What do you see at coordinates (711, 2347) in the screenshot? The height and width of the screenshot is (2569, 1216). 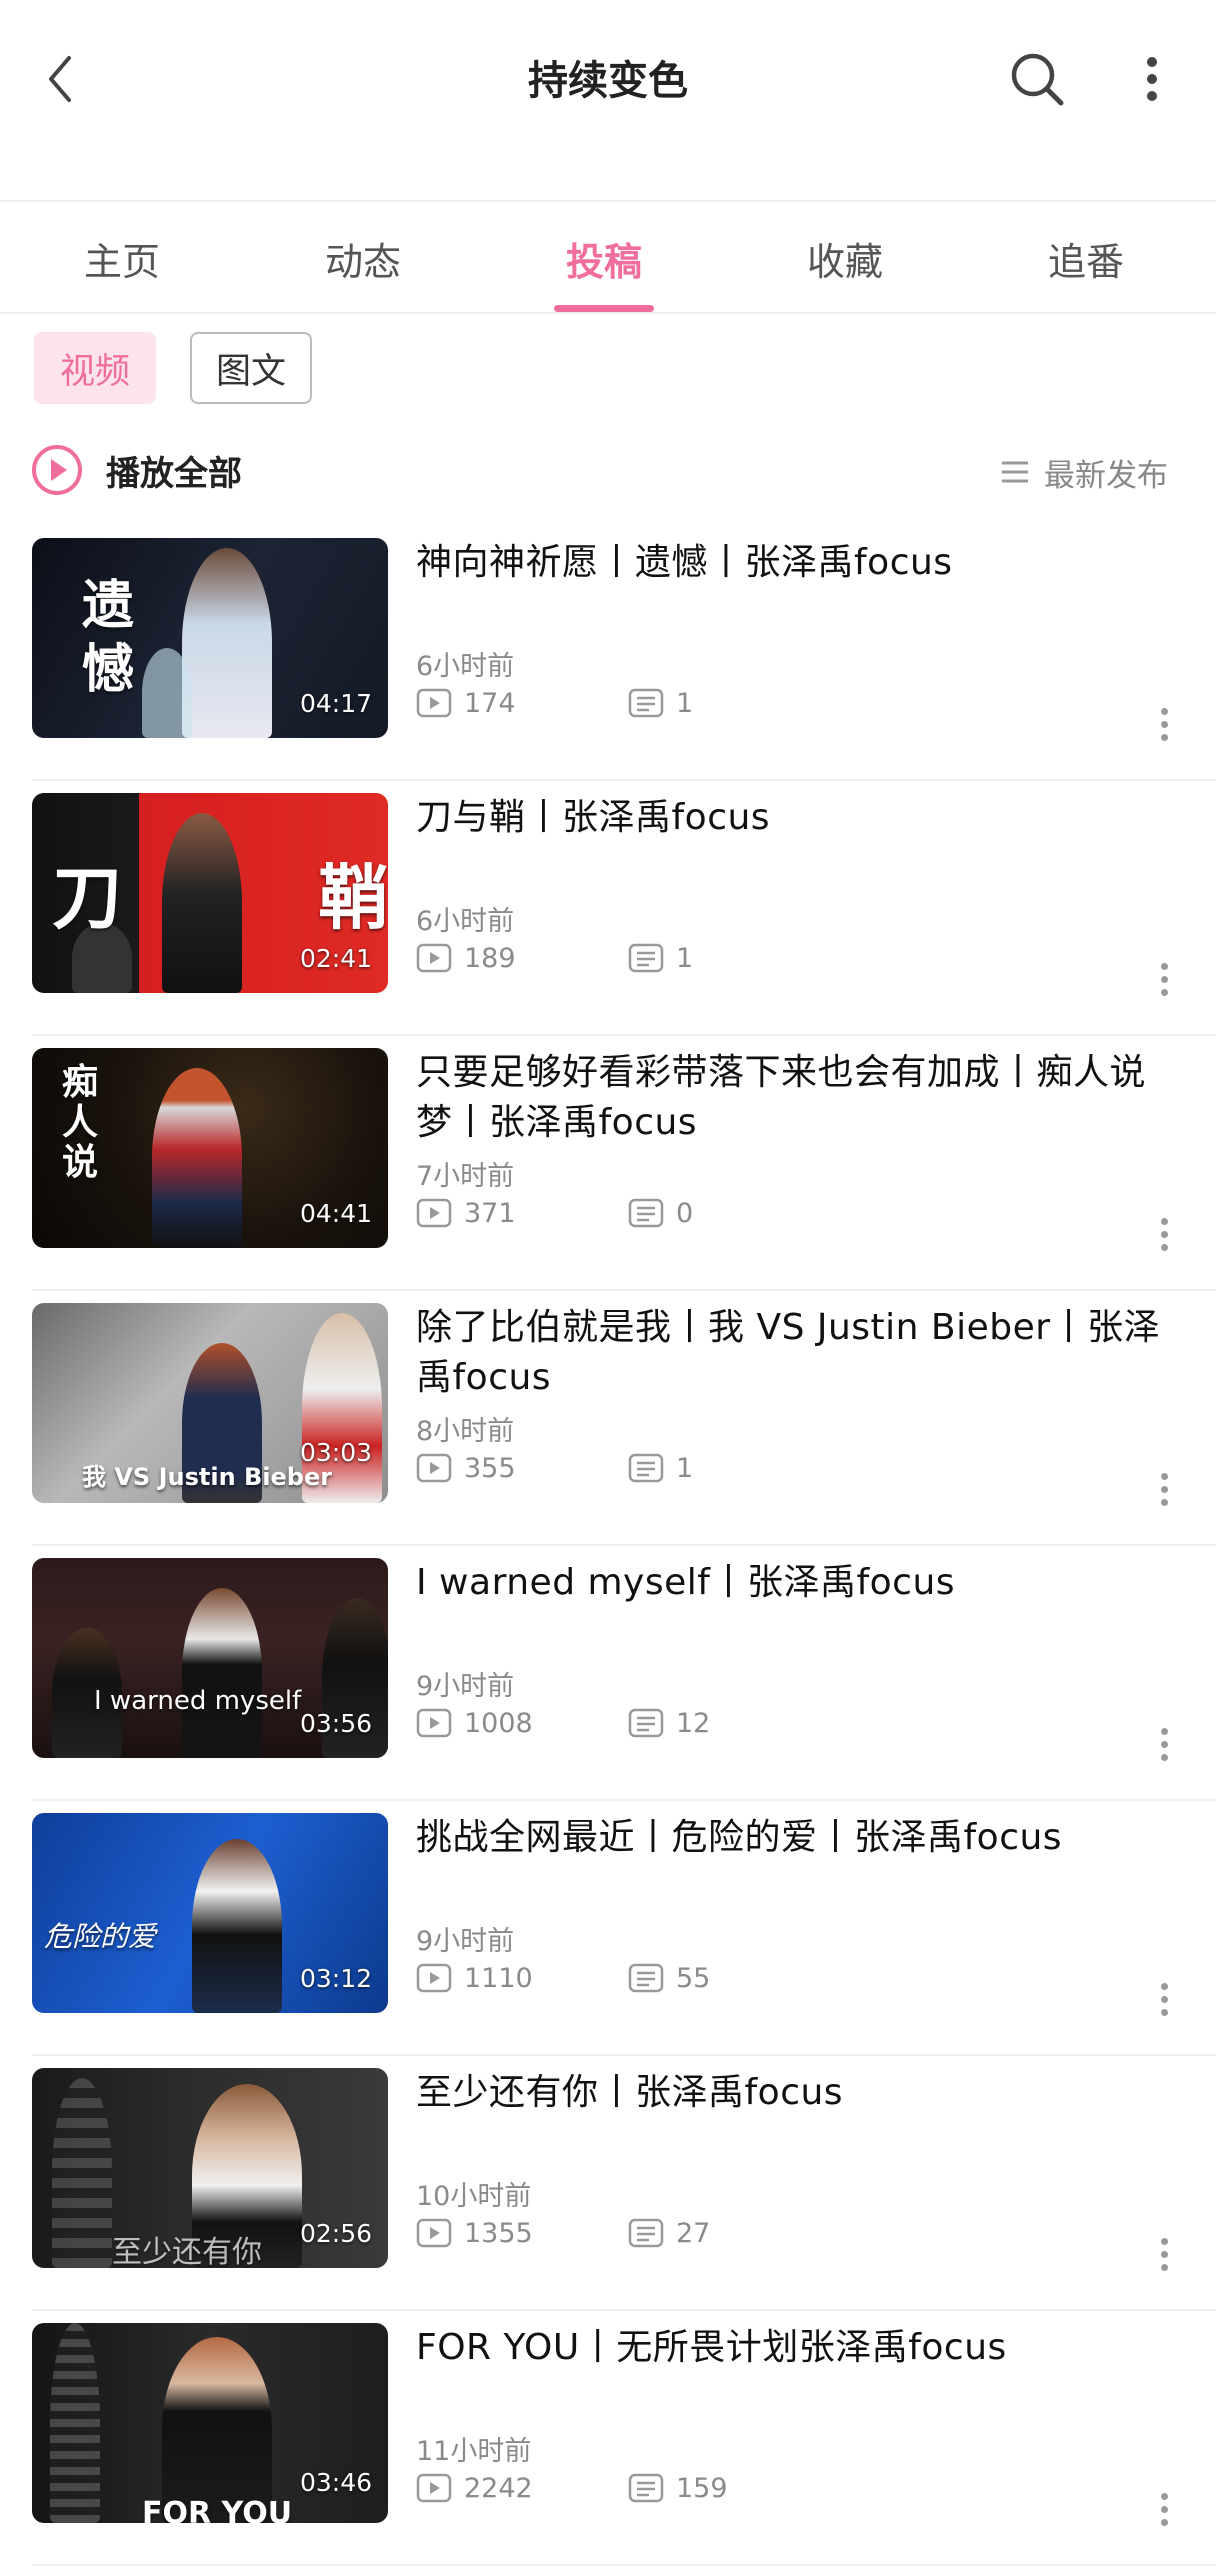 I see `video-title: FOR YOU丨无所畏计划张泽禹focus` at bounding box center [711, 2347].